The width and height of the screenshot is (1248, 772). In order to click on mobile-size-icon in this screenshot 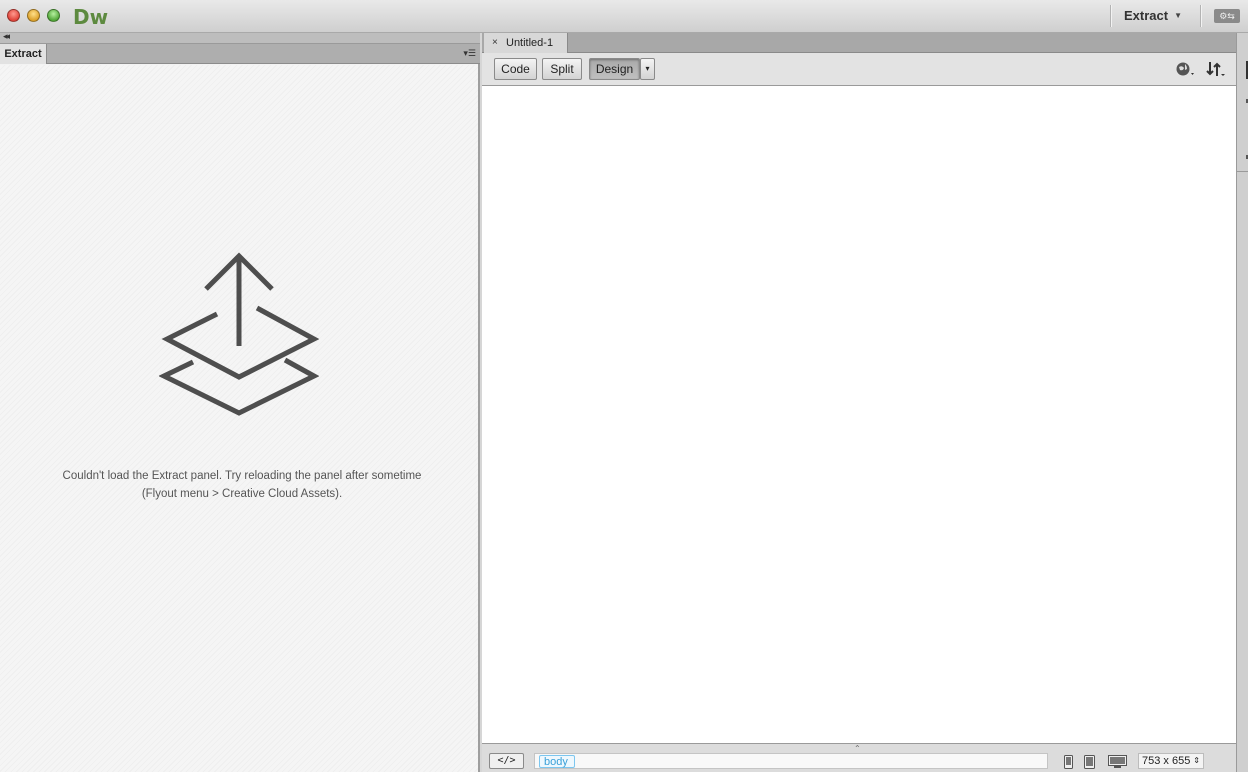, I will do `click(1068, 762)`.